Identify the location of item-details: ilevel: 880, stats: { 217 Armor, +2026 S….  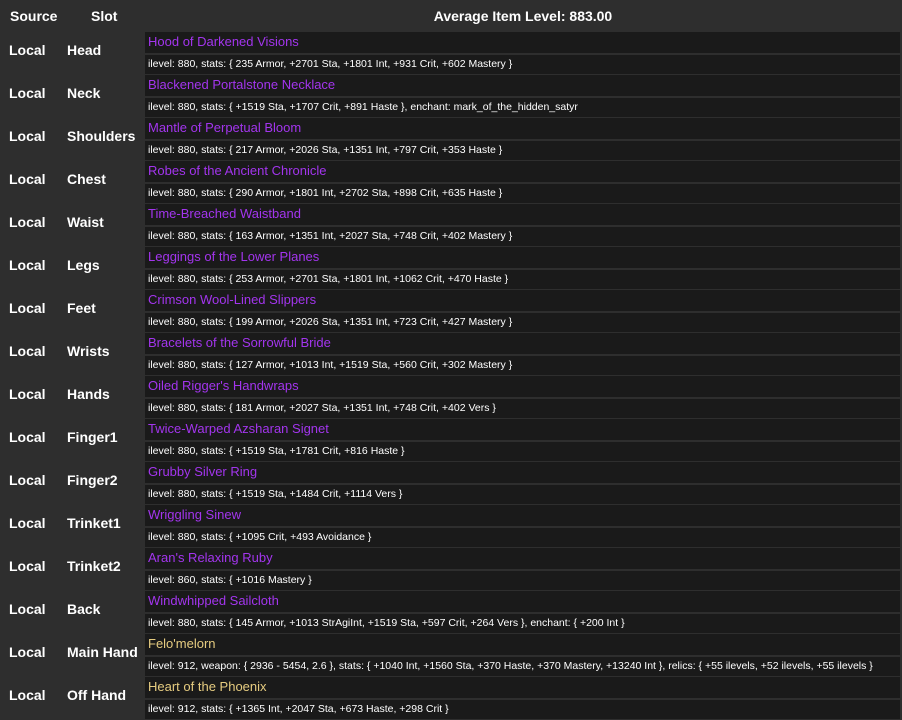
(522, 150).